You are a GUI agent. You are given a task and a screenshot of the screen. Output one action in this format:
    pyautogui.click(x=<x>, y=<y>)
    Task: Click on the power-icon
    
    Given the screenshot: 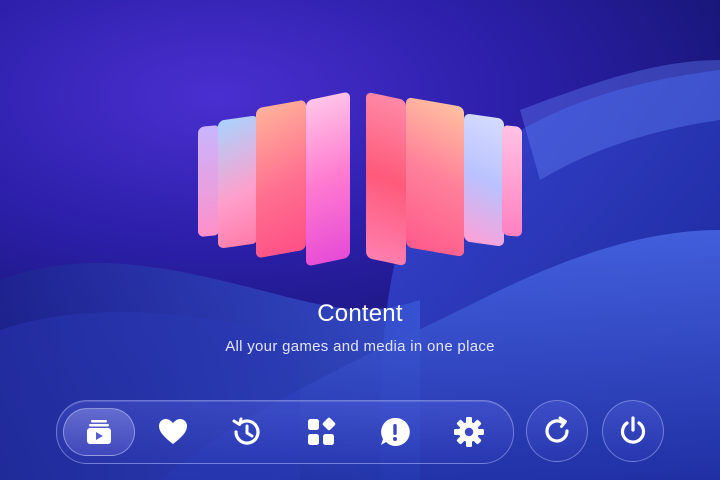 What is the action you would take?
    pyautogui.click(x=633, y=430)
    